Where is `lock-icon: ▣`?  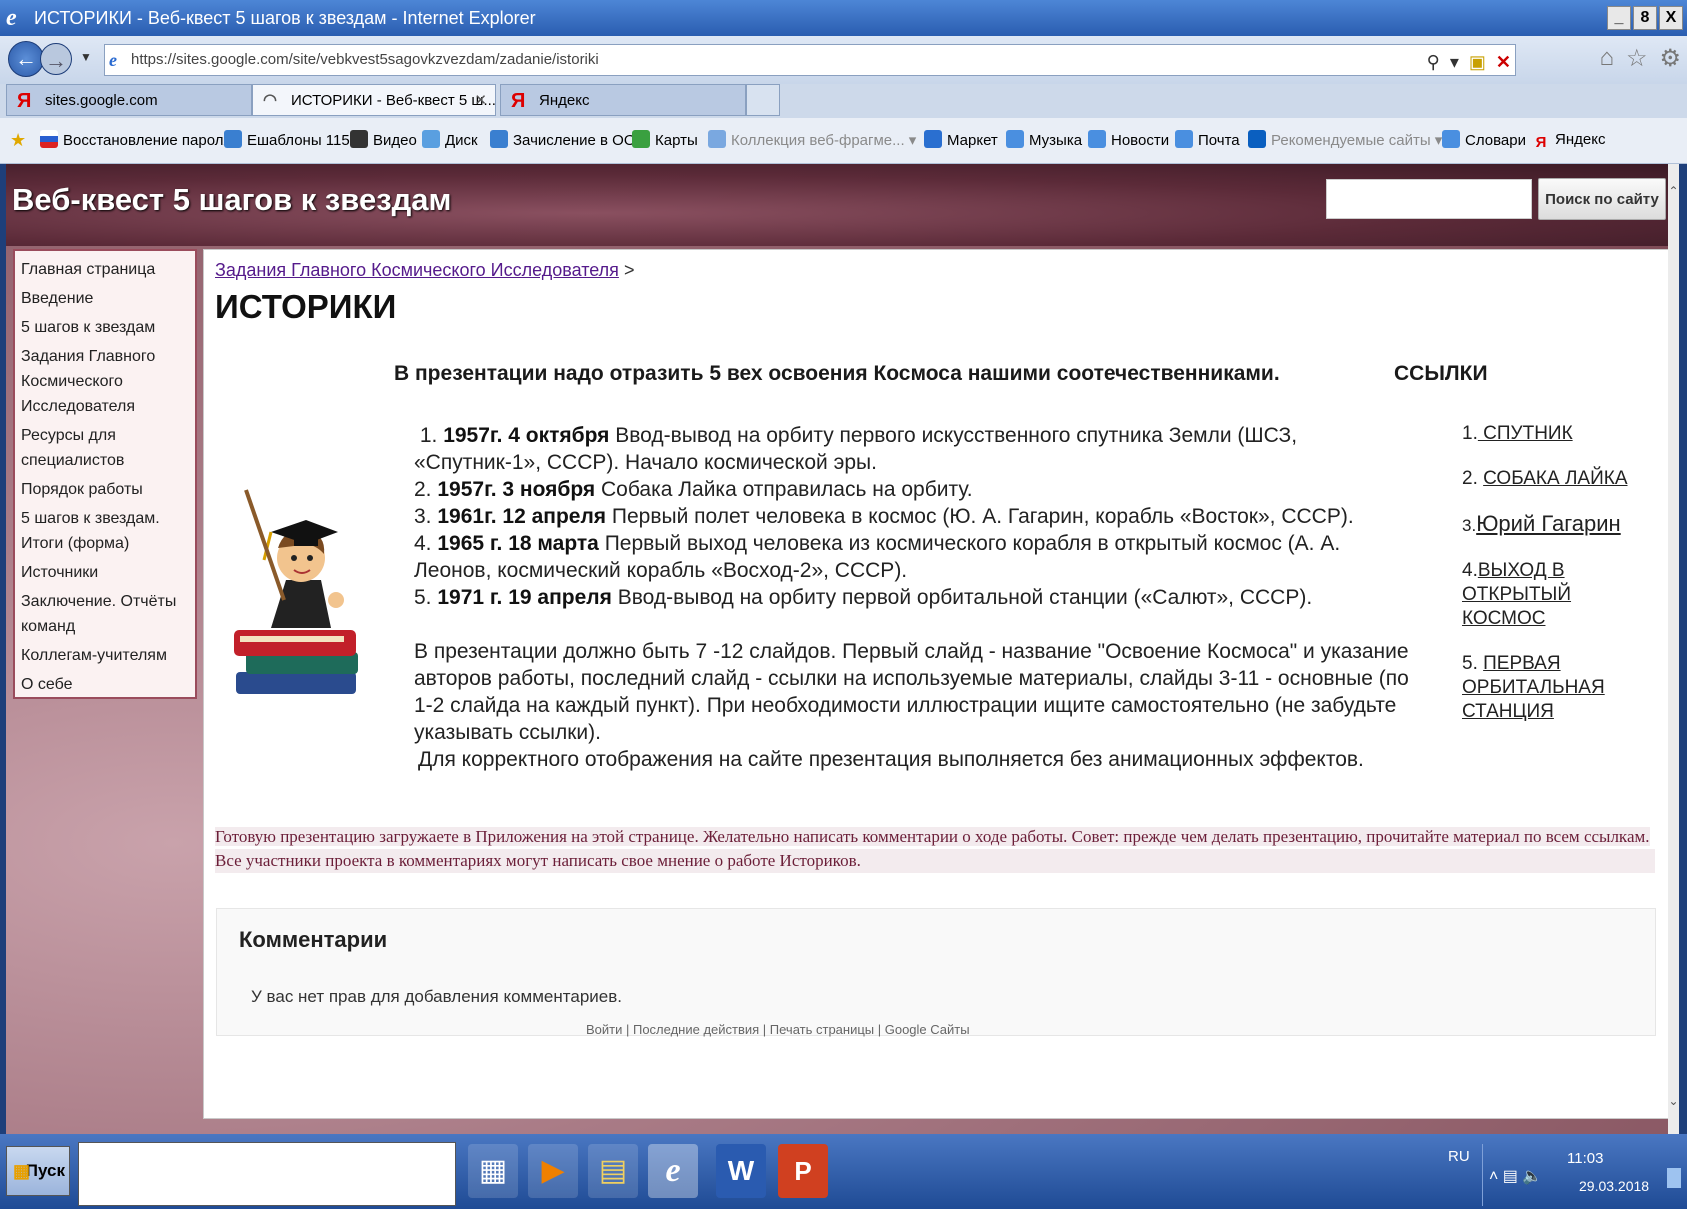
lock-icon: ▣ is located at coordinates (1477, 62).